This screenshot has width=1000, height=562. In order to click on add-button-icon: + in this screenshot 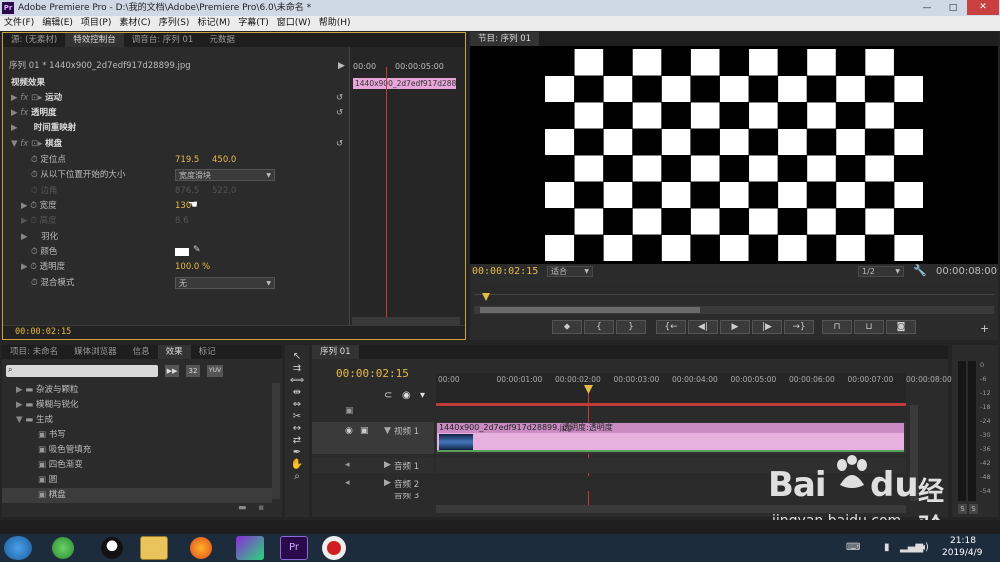, I will do `click(984, 328)`.